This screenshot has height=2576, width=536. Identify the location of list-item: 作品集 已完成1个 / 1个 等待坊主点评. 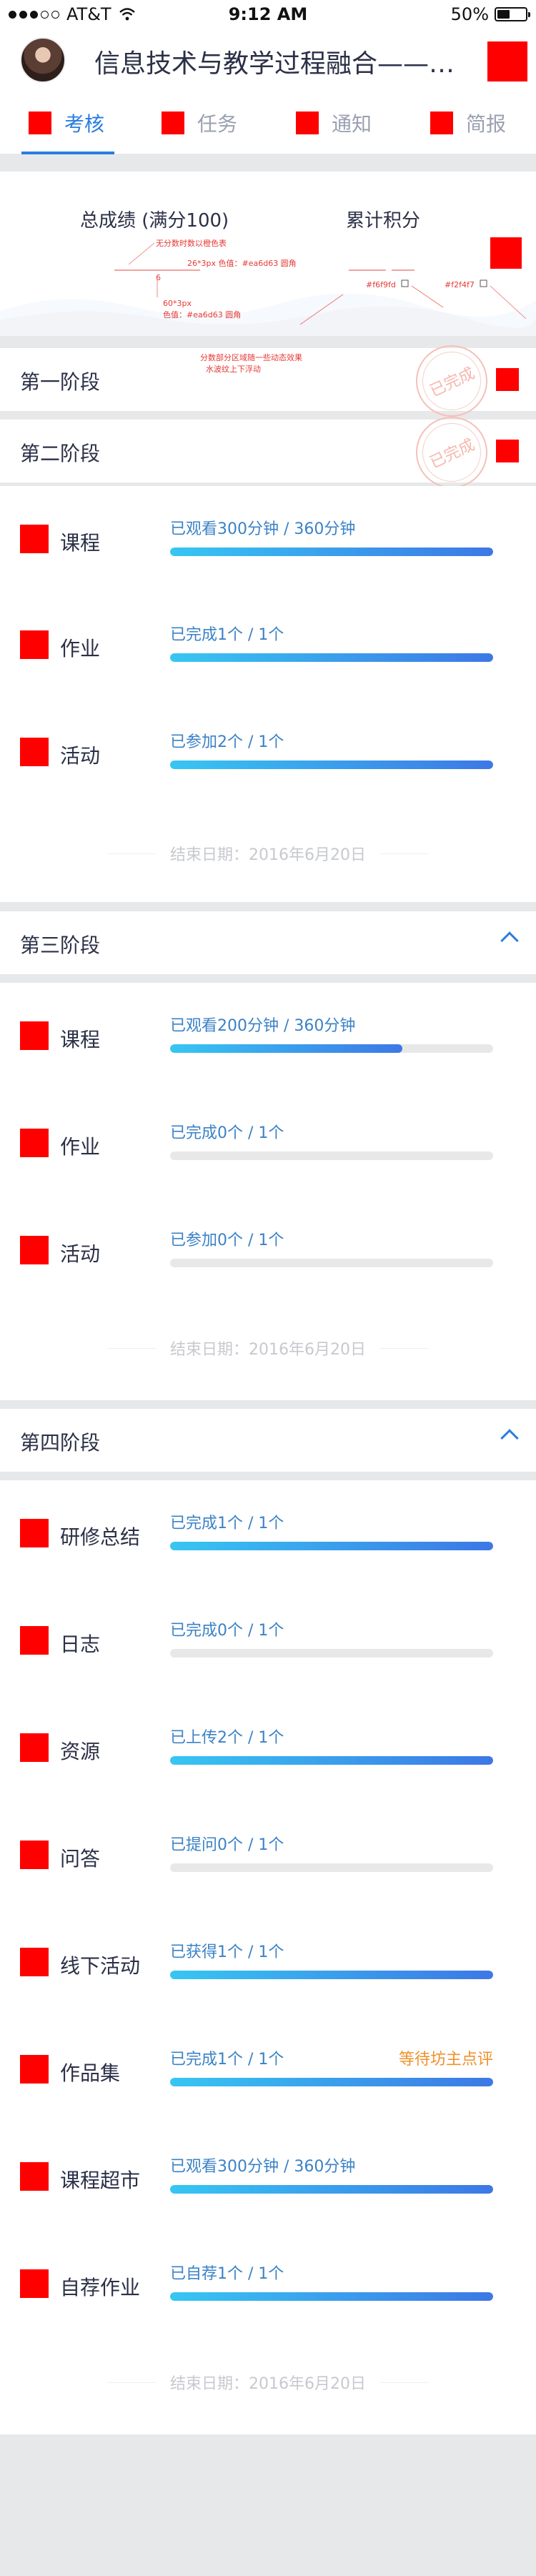
(268, 2070).